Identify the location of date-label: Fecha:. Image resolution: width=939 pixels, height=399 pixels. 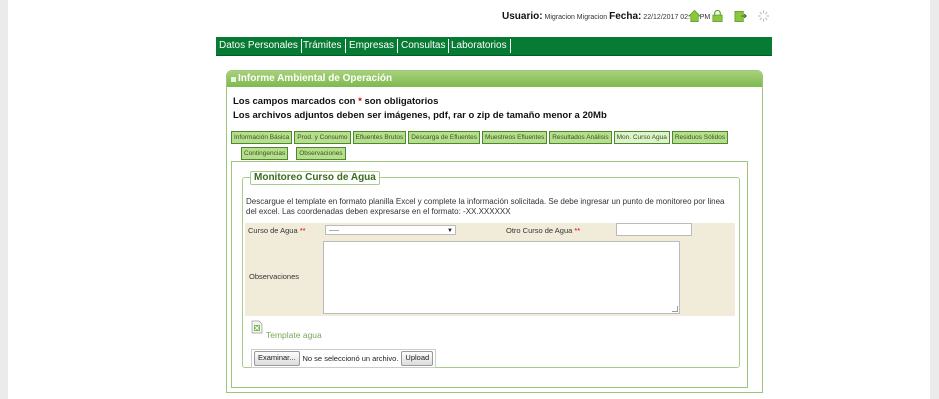
(625, 16).